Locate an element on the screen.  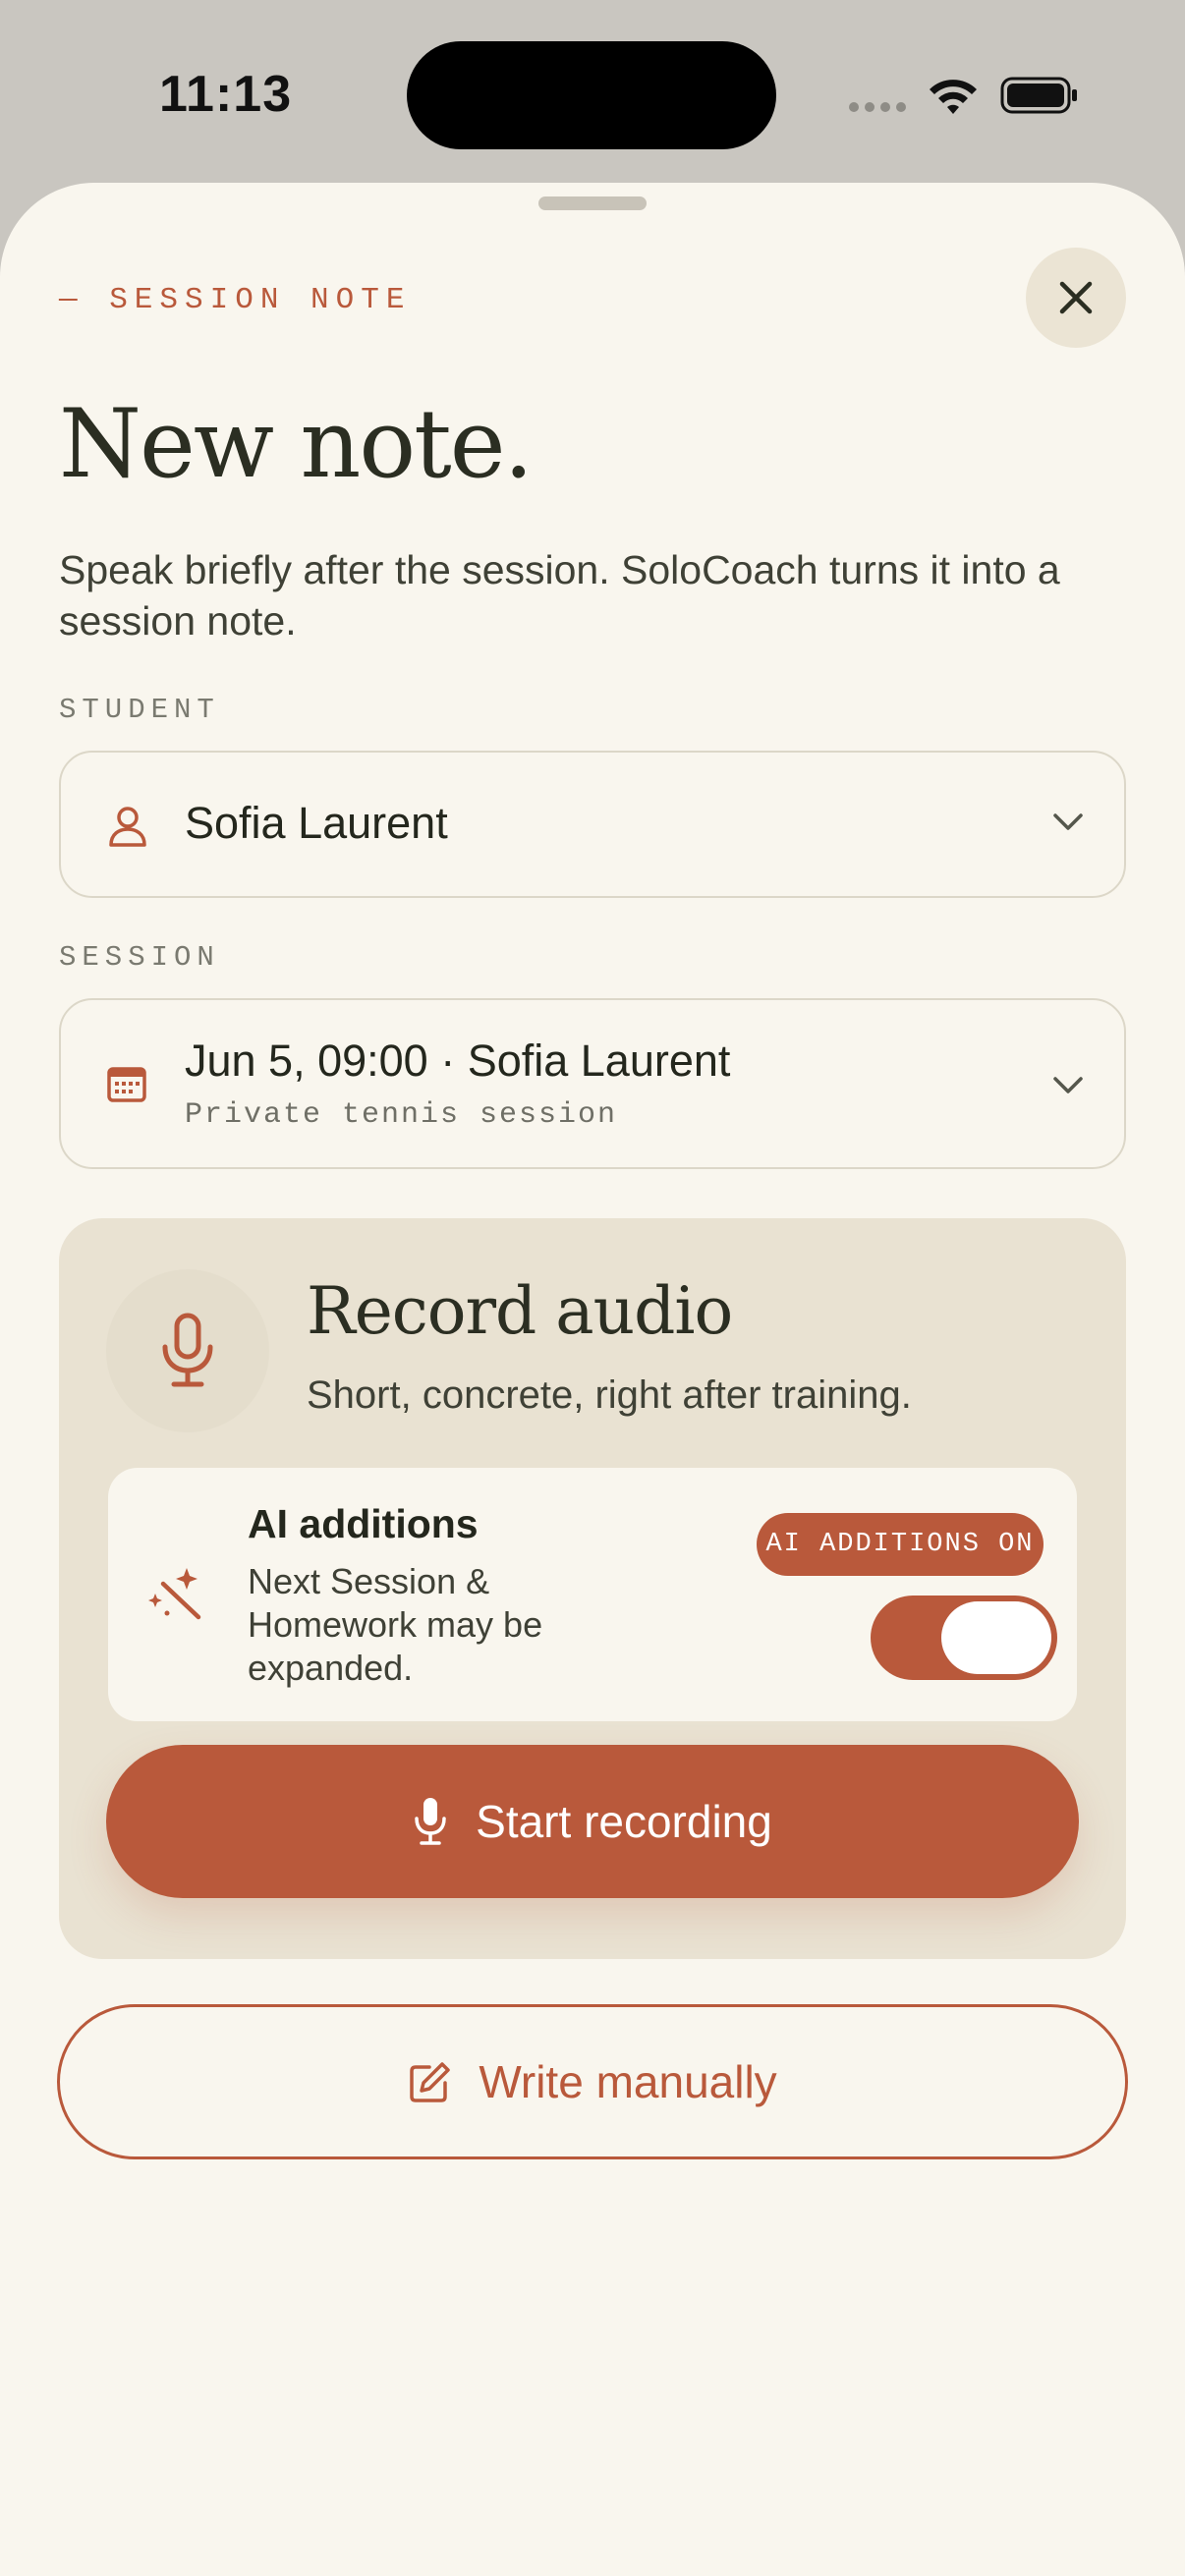
person-icon is located at coordinates (128, 827).